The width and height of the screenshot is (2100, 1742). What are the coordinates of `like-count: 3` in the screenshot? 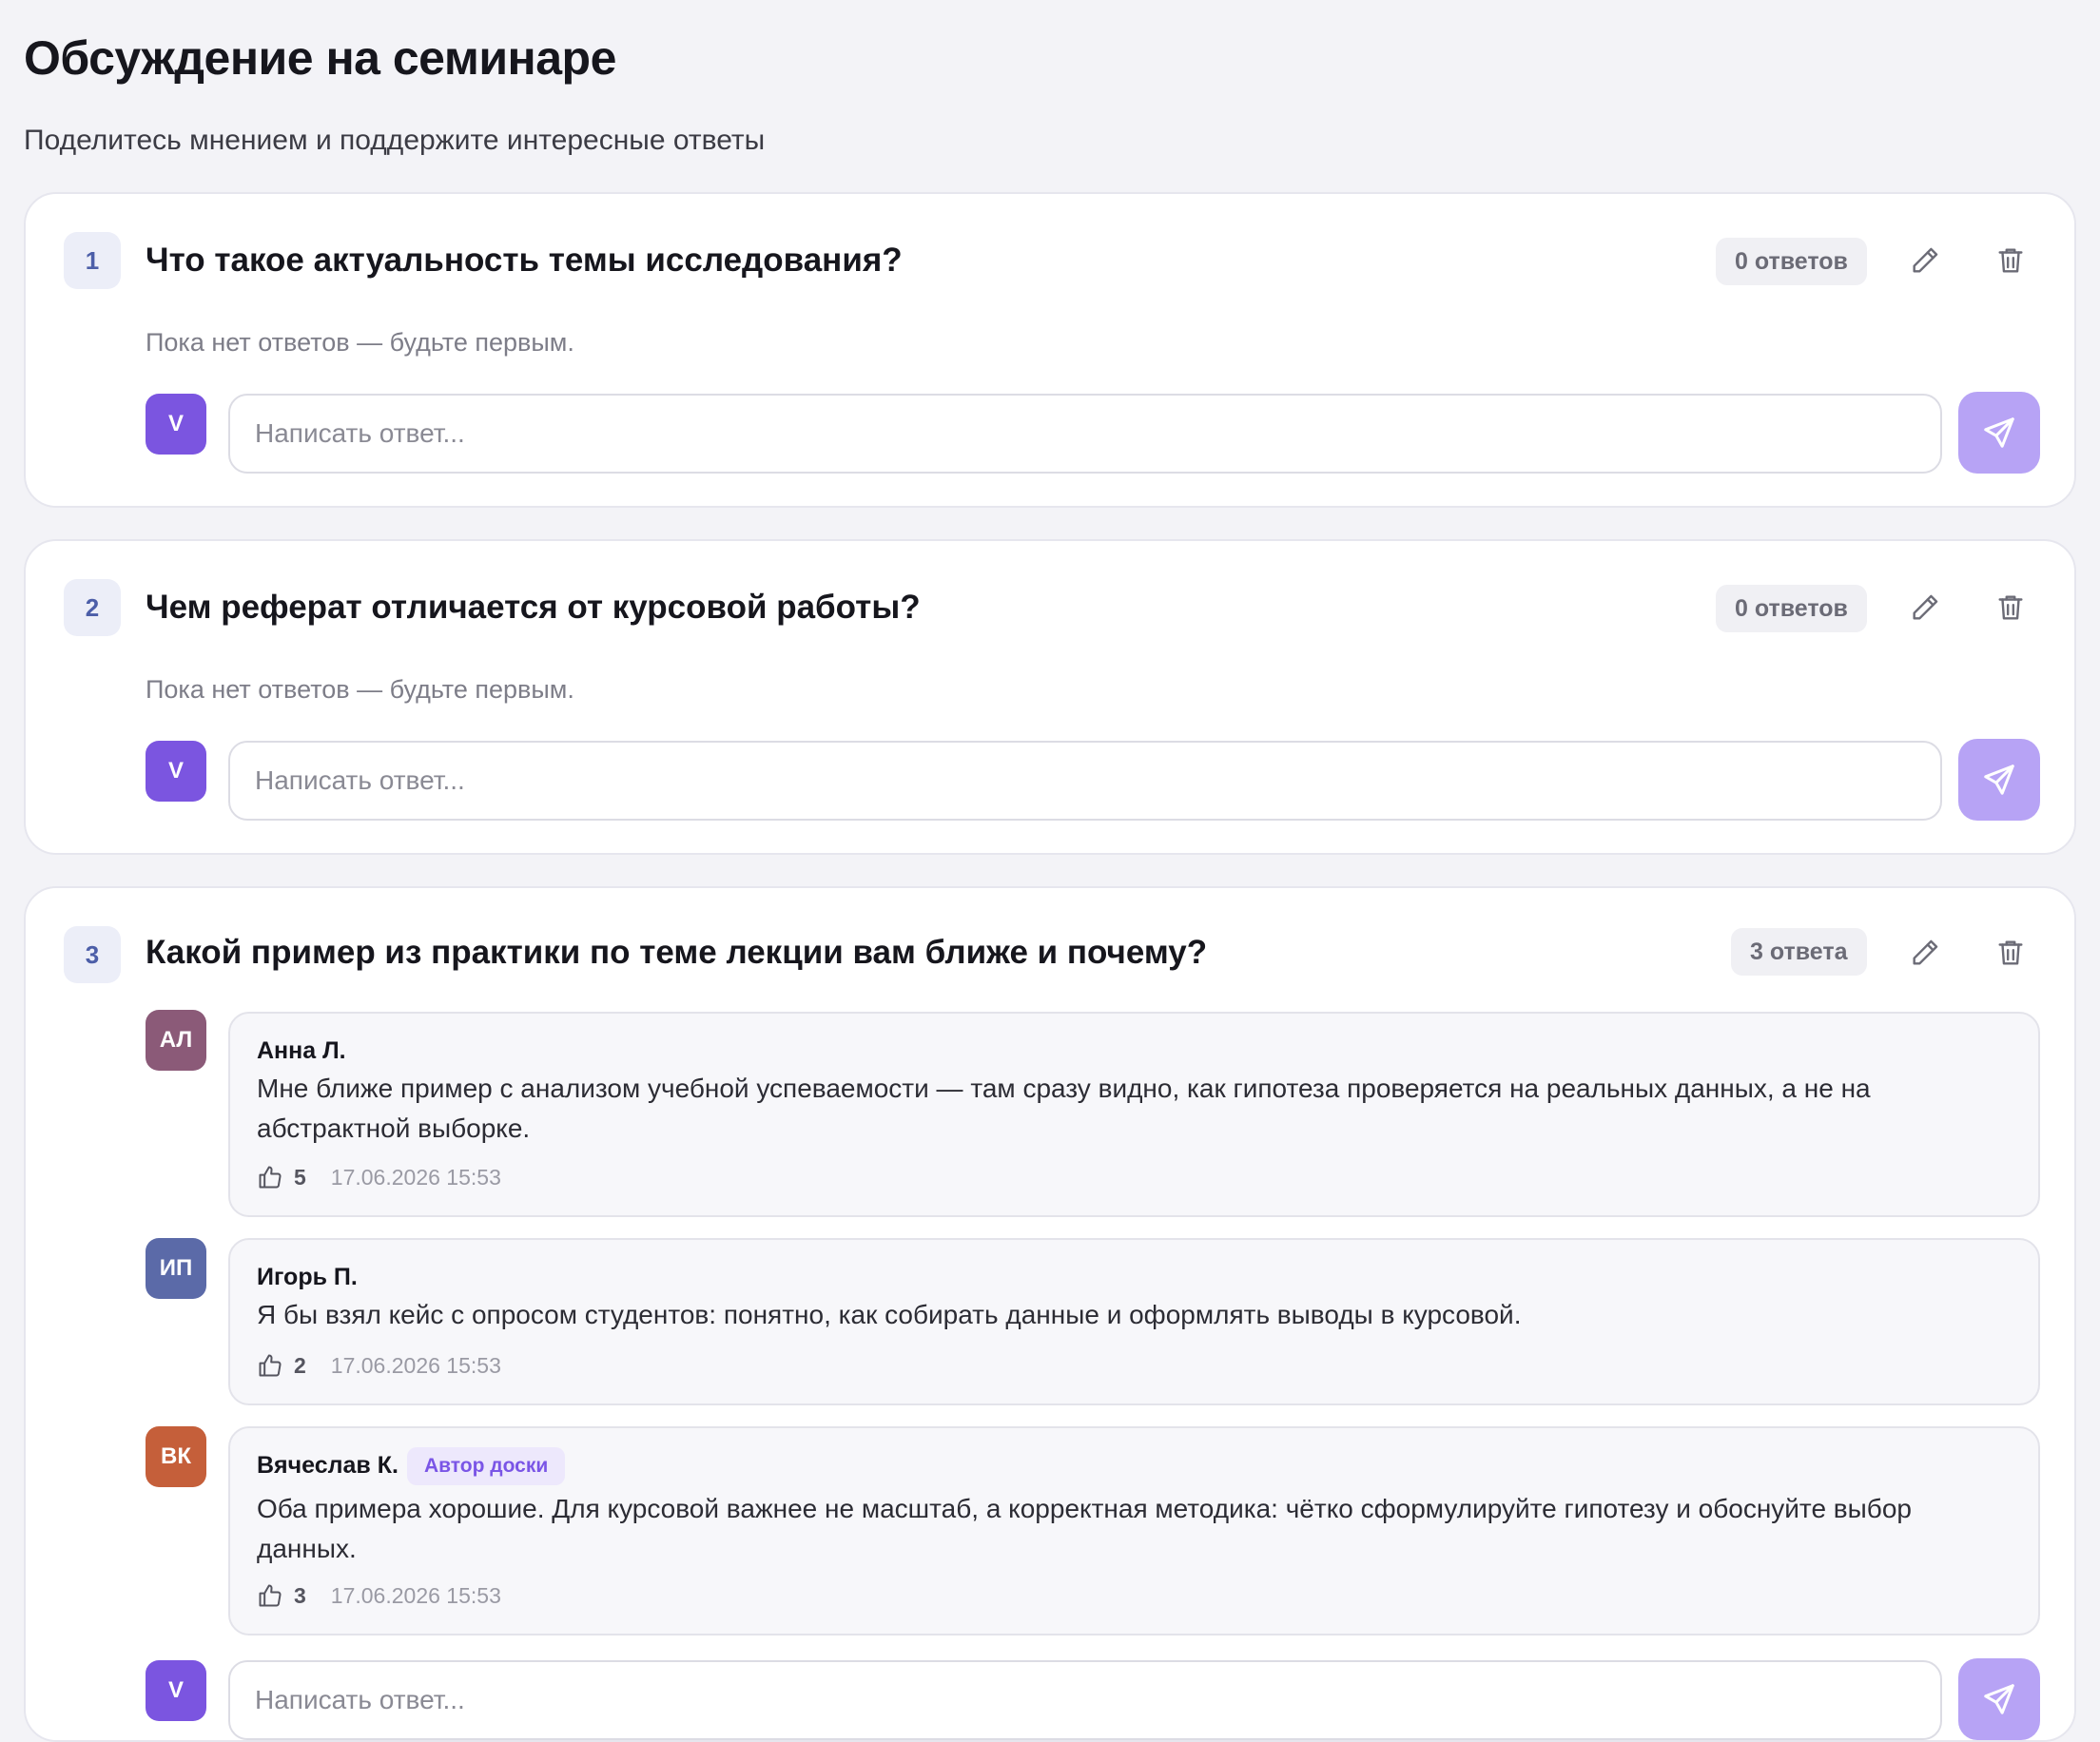 It's located at (300, 1595).